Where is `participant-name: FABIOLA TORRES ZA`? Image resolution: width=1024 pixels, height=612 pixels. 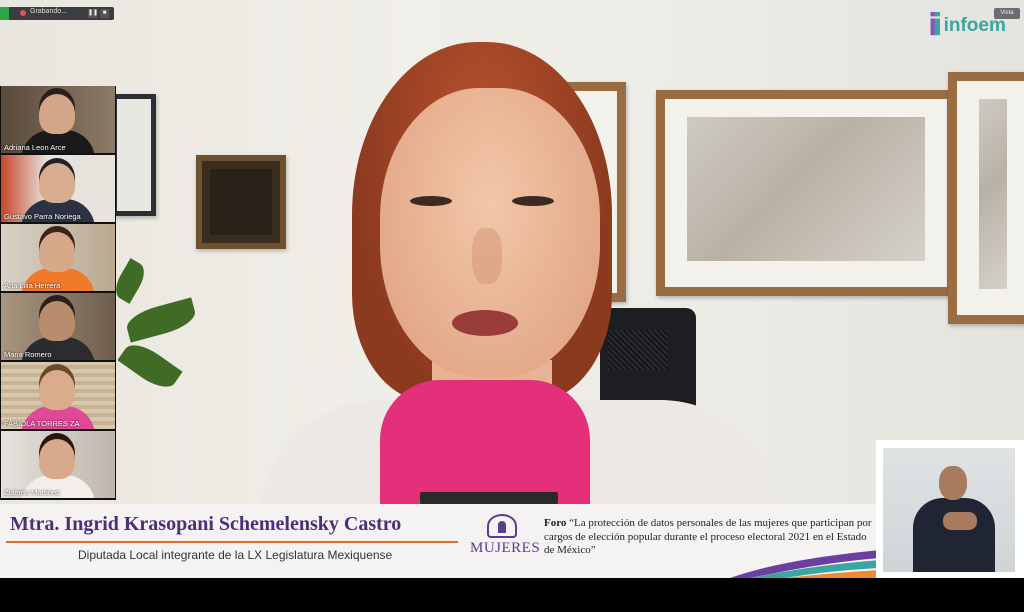
participant-name: FABIOLA TORRES ZA is located at coordinates (42, 423).